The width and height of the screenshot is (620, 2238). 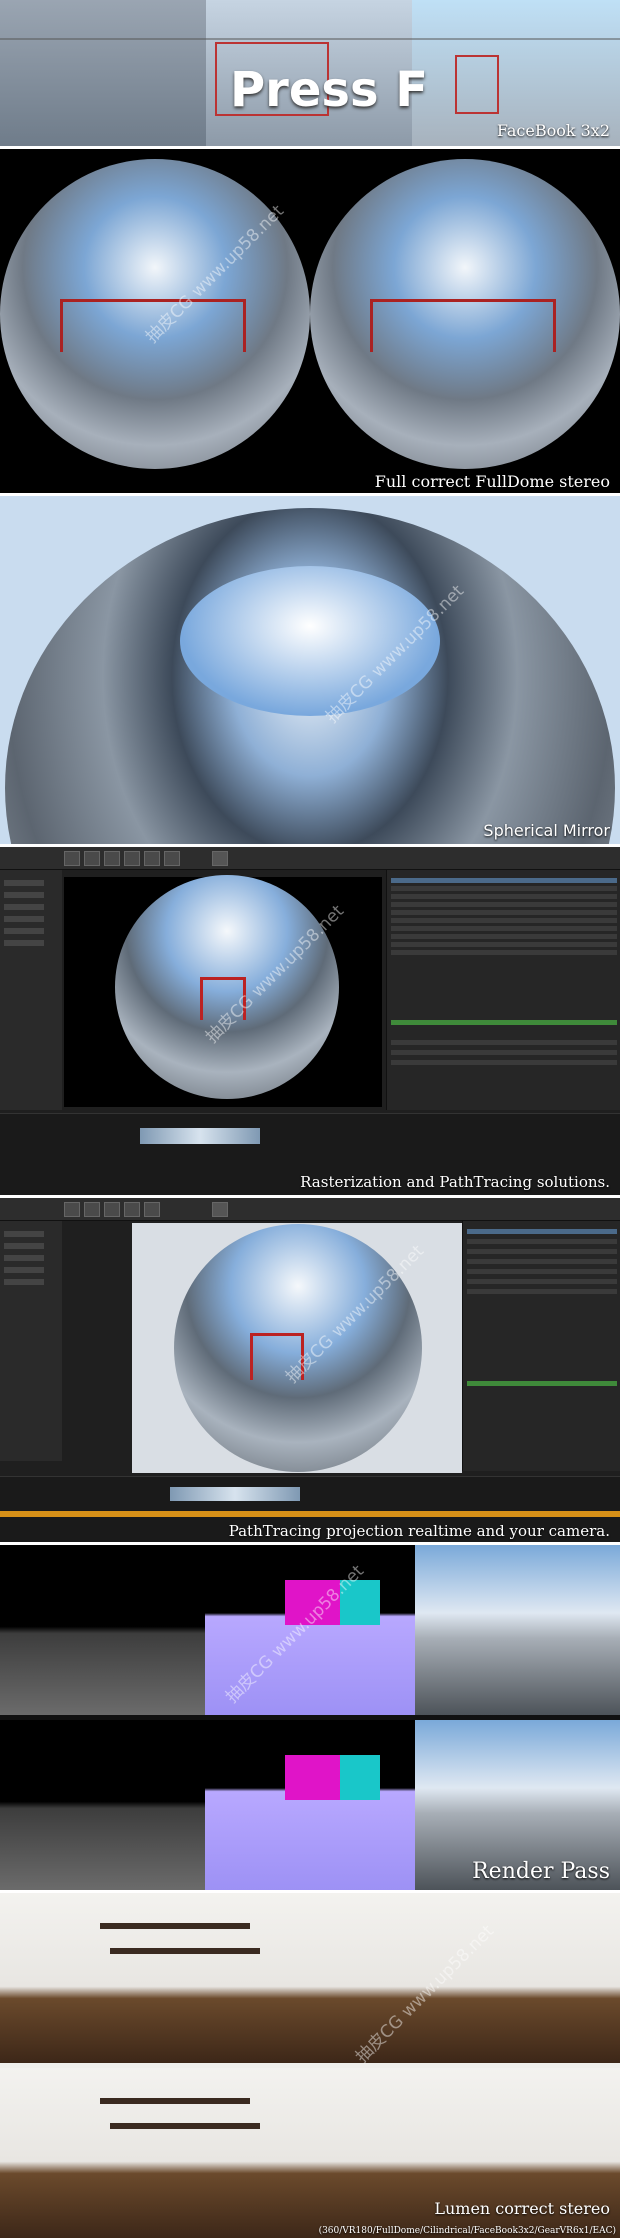 What do you see at coordinates (310, 1514) in the screenshot?
I see `timeline-bar` at bounding box center [310, 1514].